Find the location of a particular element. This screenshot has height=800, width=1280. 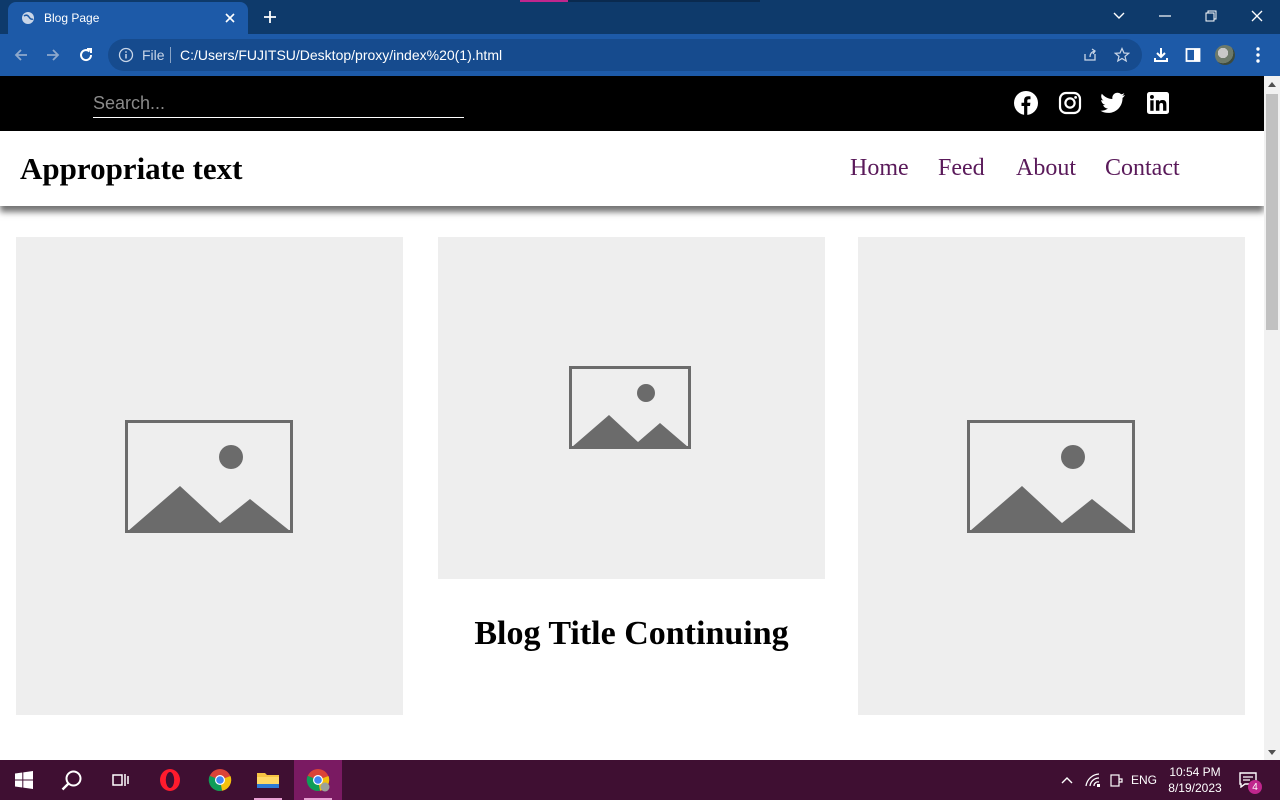

clock-time: 10:54 PM is located at coordinates (1195, 772).